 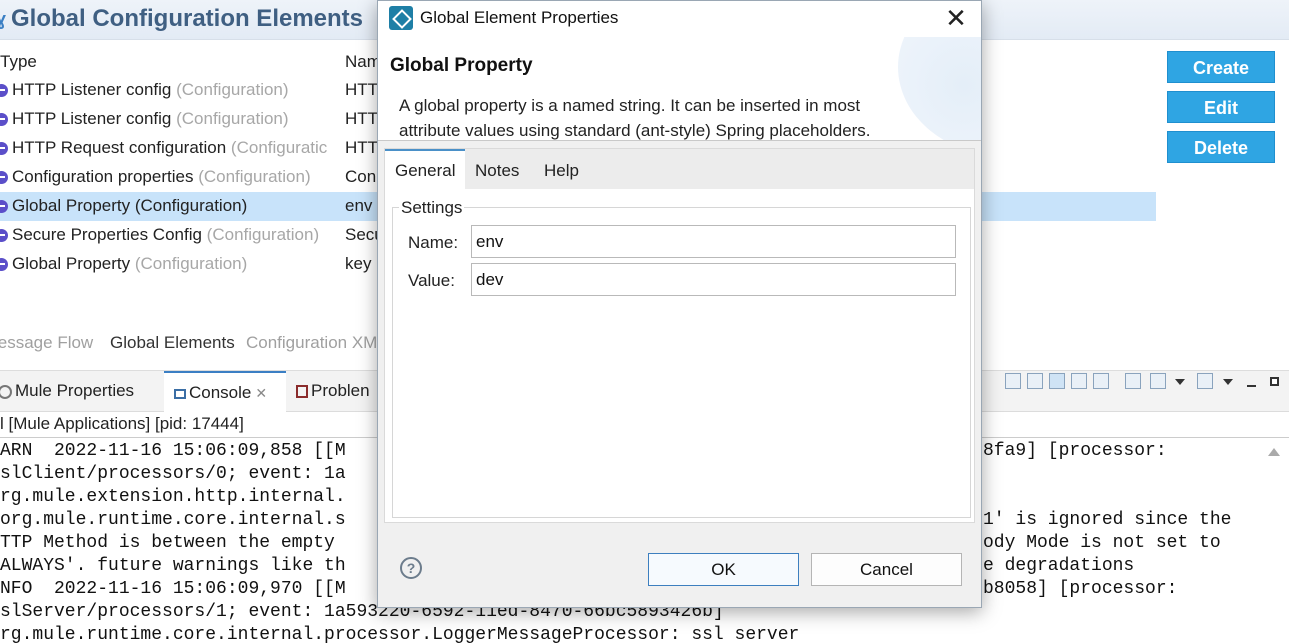 I want to click on ok-button: OK, so click(x=723, y=569).